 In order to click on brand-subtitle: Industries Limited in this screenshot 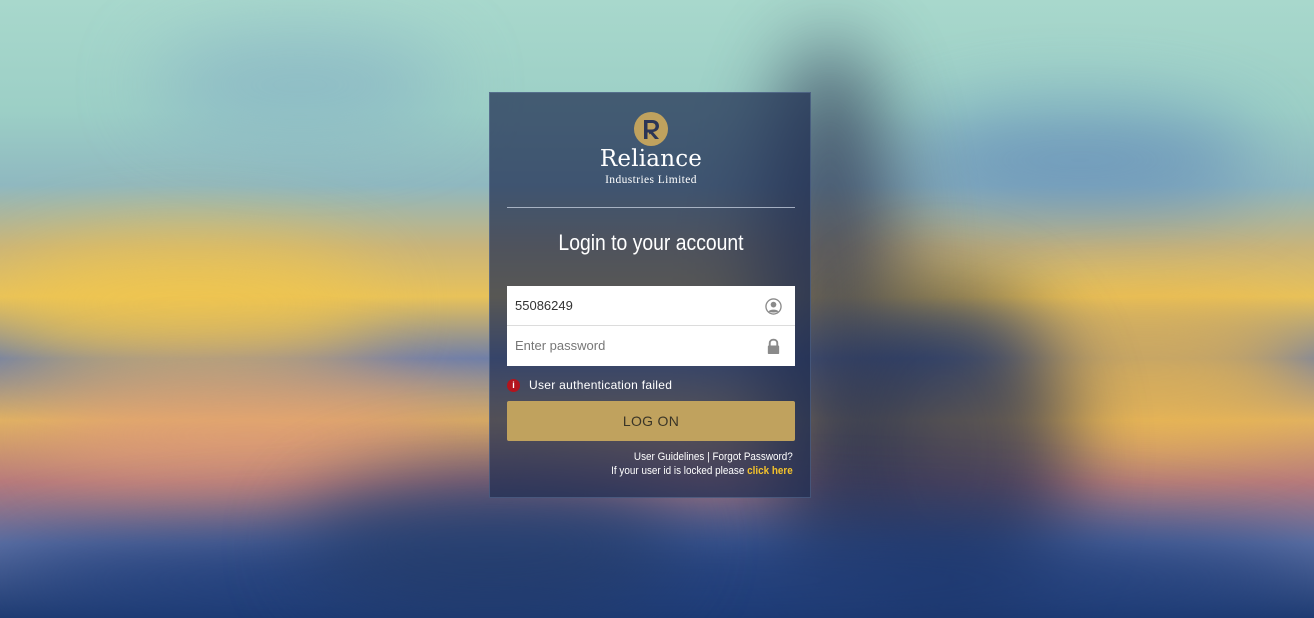, I will do `click(651, 180)`.